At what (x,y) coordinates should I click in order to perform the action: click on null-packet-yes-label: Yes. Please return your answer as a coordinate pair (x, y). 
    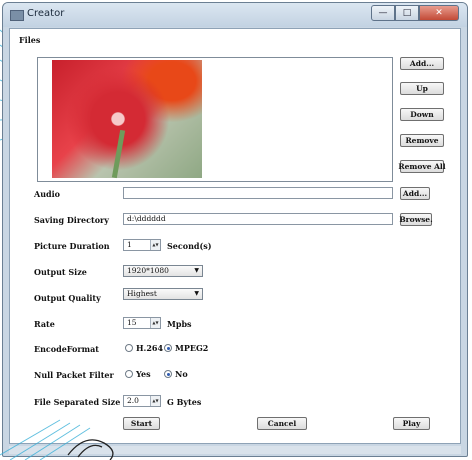
    Looking at the image, I should click on (143, 374).